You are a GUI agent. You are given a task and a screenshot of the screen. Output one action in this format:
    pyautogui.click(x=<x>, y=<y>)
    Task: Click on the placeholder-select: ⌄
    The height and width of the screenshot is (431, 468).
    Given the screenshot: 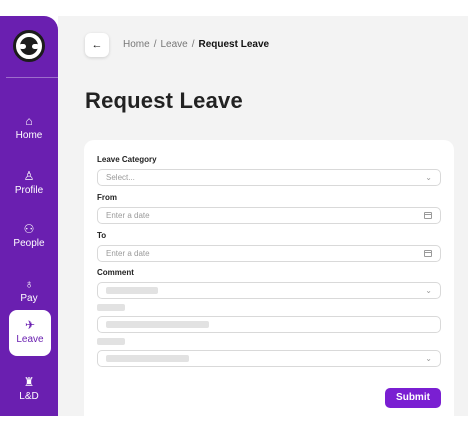 What is the action you would take?
    pyautogui.click(x=269, y=358)
    